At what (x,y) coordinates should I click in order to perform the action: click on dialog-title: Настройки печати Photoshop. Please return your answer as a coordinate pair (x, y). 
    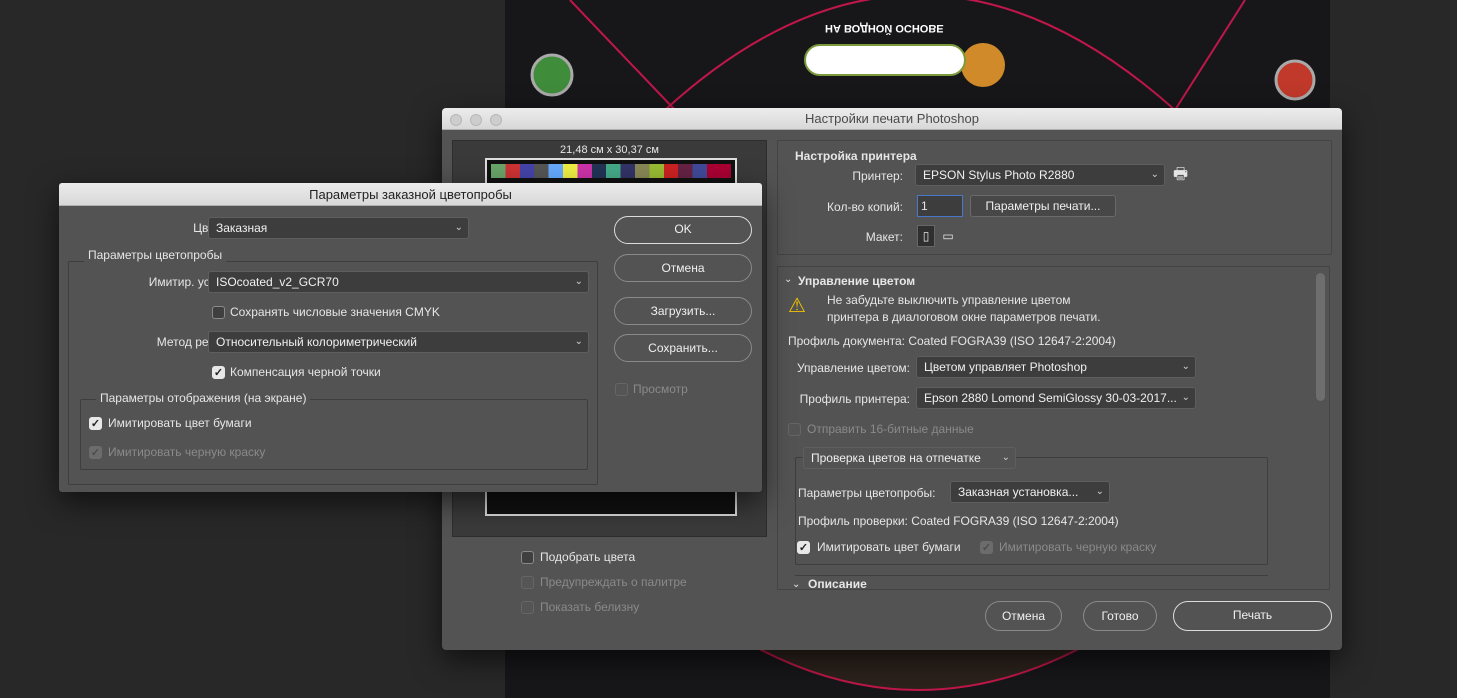
    Looking at the image, I should click on (892, 118).